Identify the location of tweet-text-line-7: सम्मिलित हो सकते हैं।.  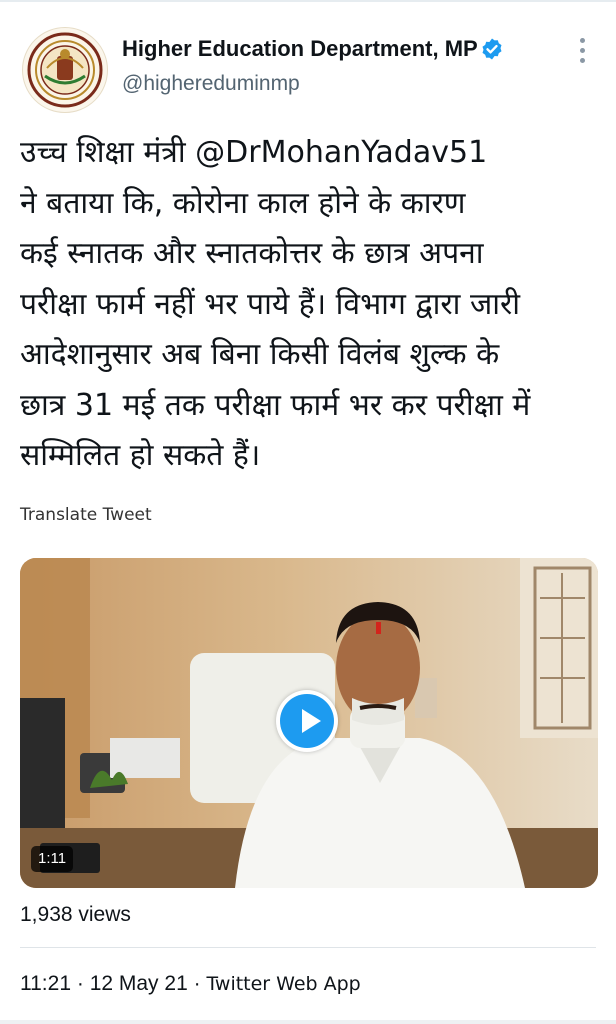
(140, 455).